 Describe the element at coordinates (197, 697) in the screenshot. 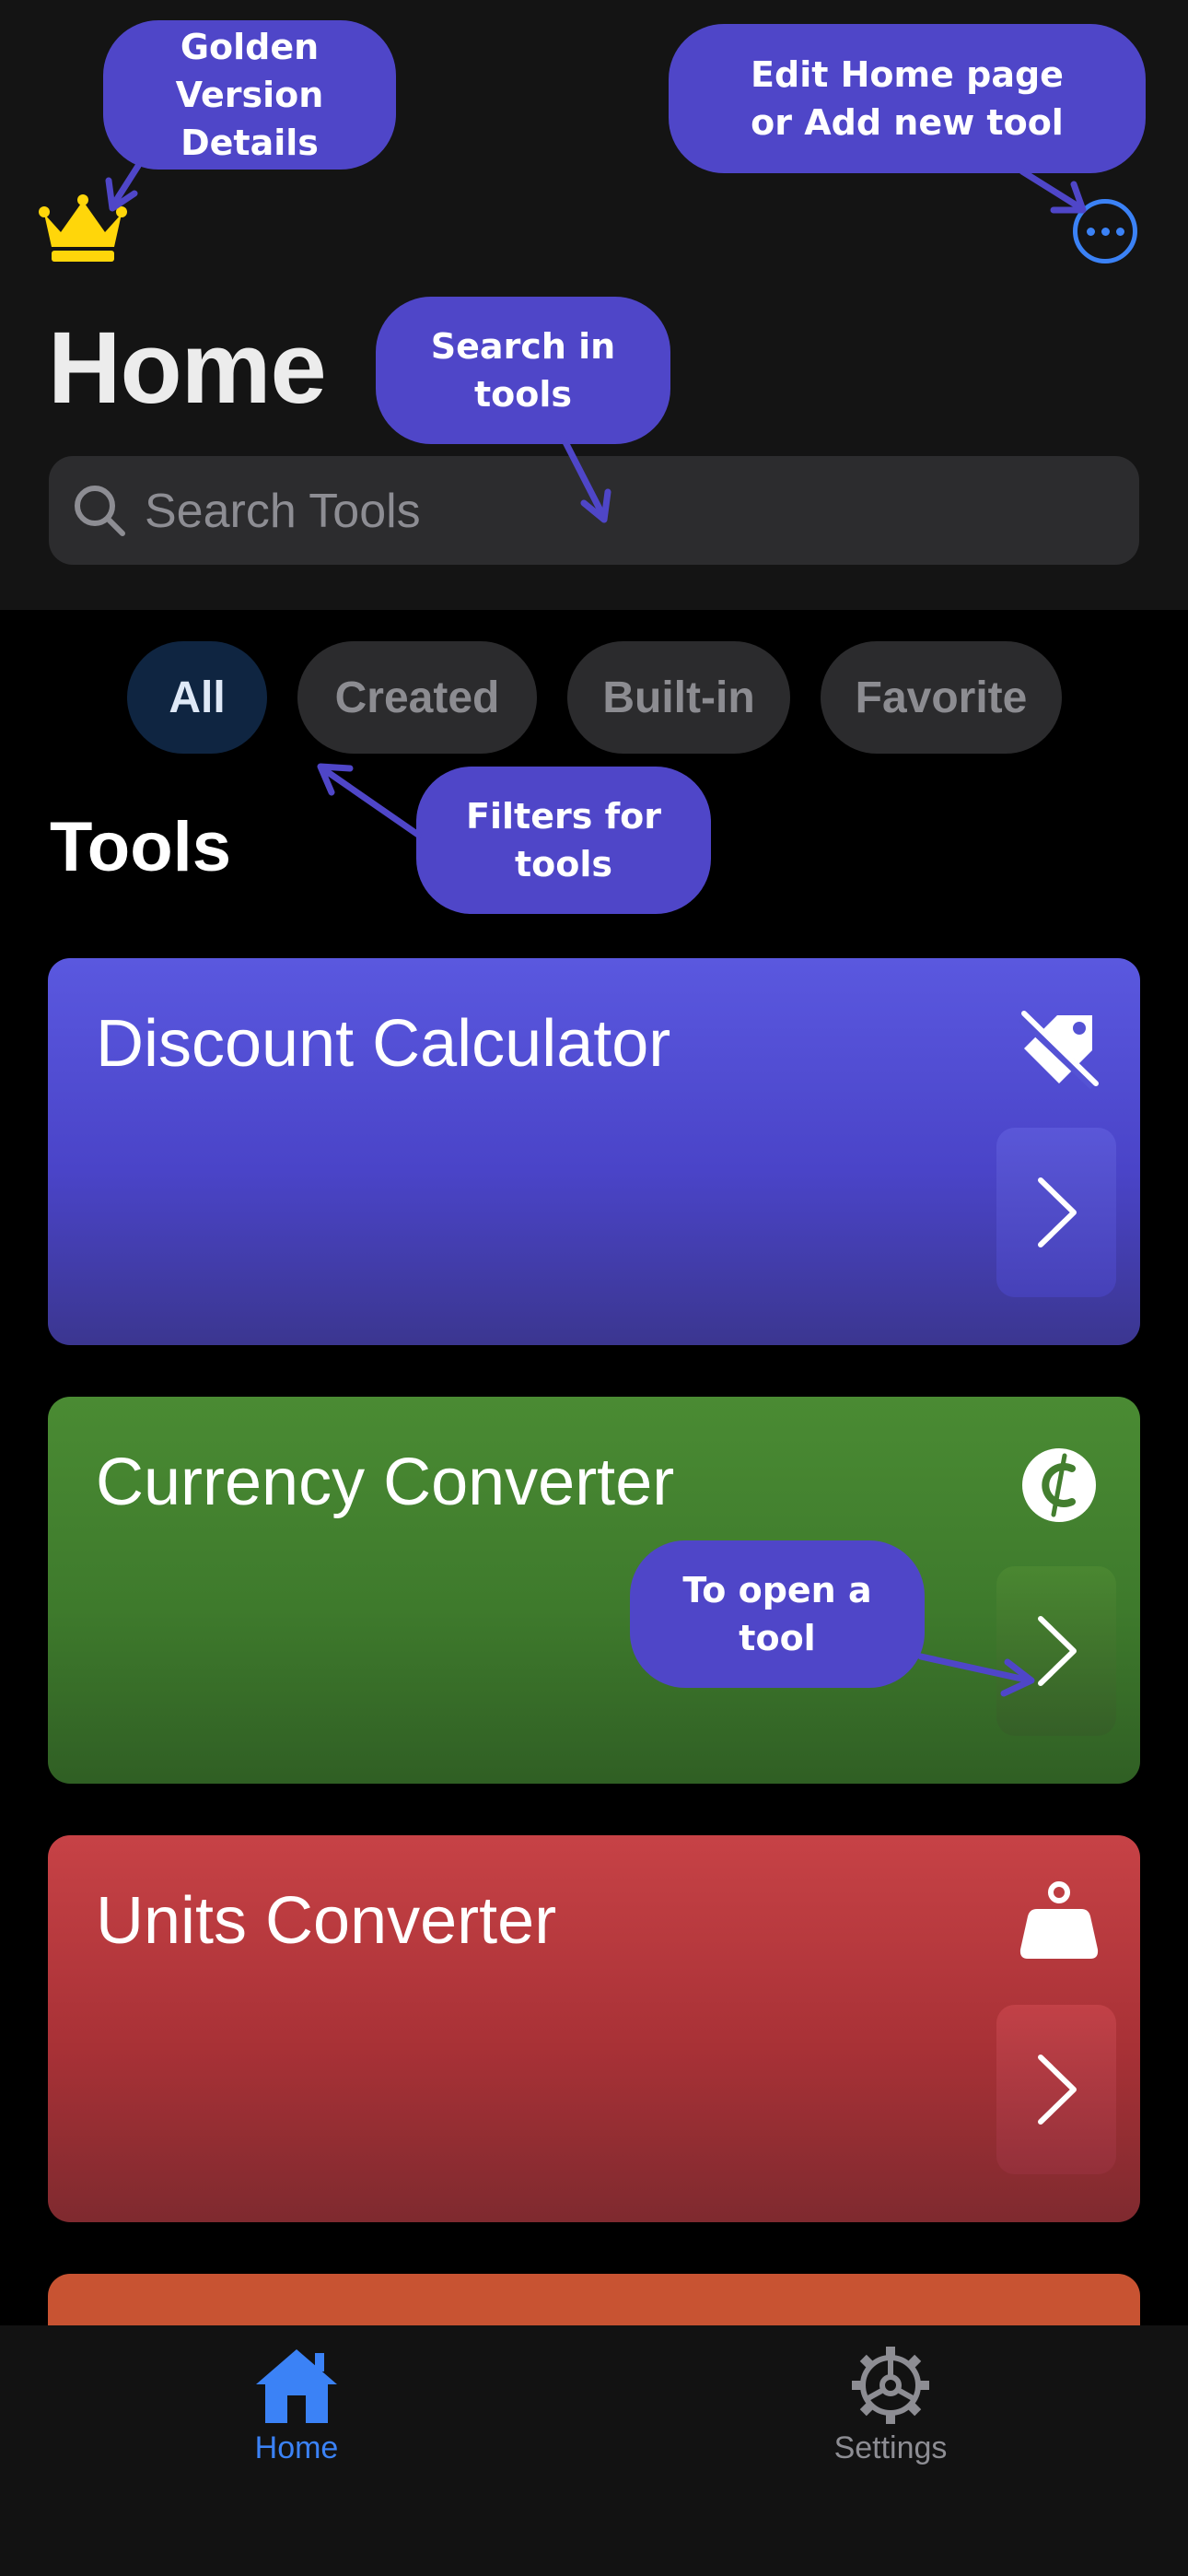

I see `filter-all: All` at that location.